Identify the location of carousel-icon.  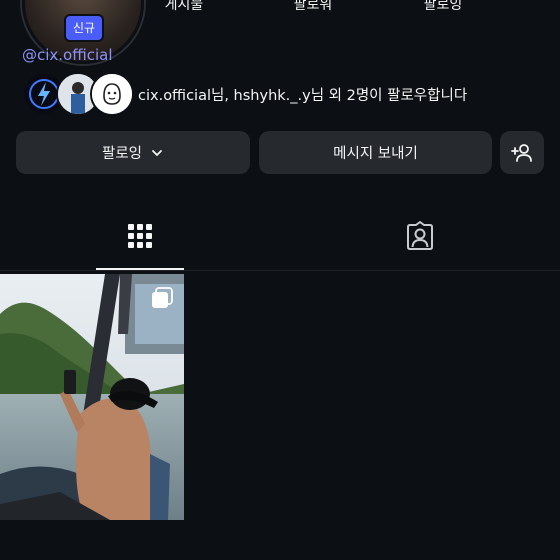
(162, 298).